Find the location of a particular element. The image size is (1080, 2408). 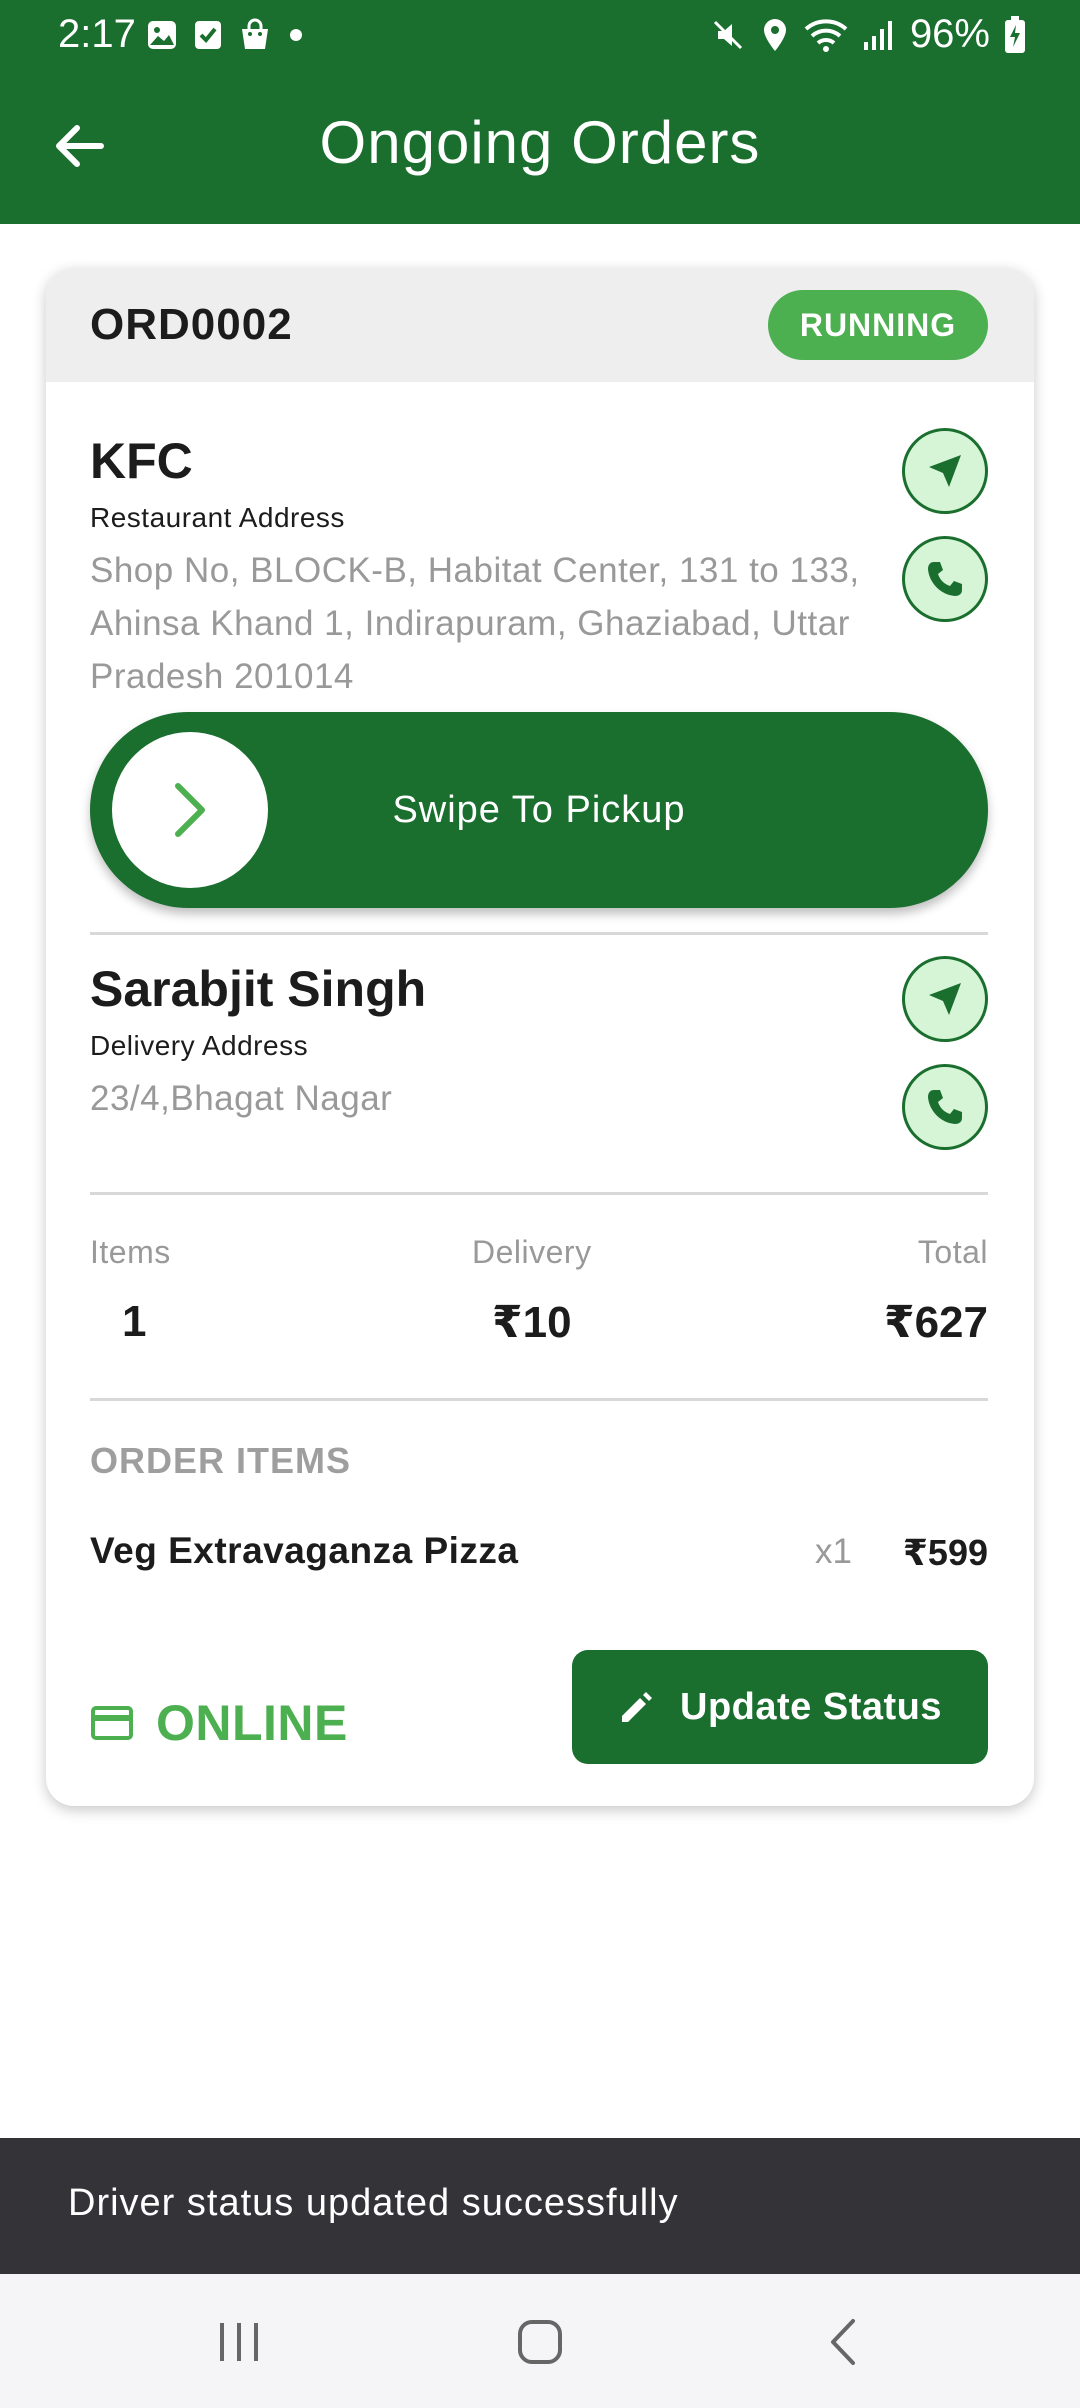

page-title: Ongoing Orders is located at coordinates (540, 142).